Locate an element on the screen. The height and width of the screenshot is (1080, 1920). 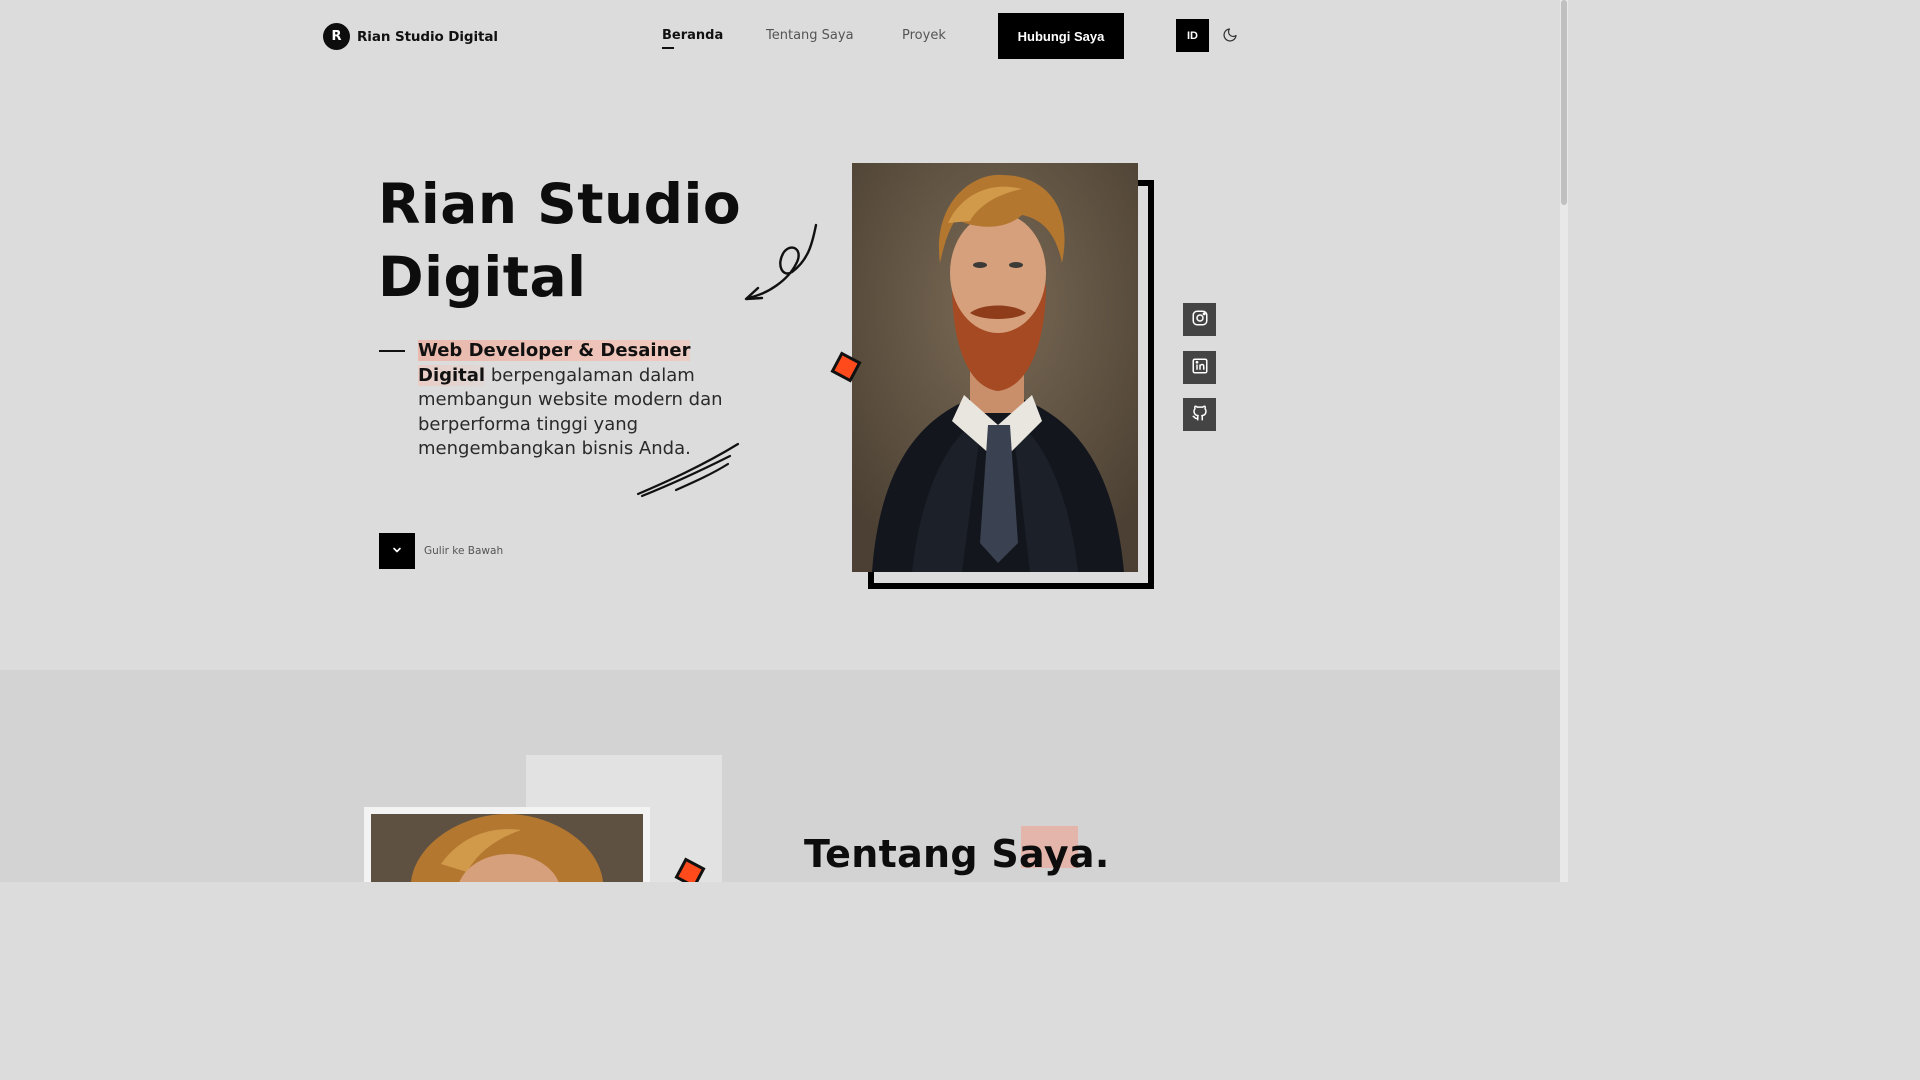
nav-active-indicator is located at coordinates (668, 48).